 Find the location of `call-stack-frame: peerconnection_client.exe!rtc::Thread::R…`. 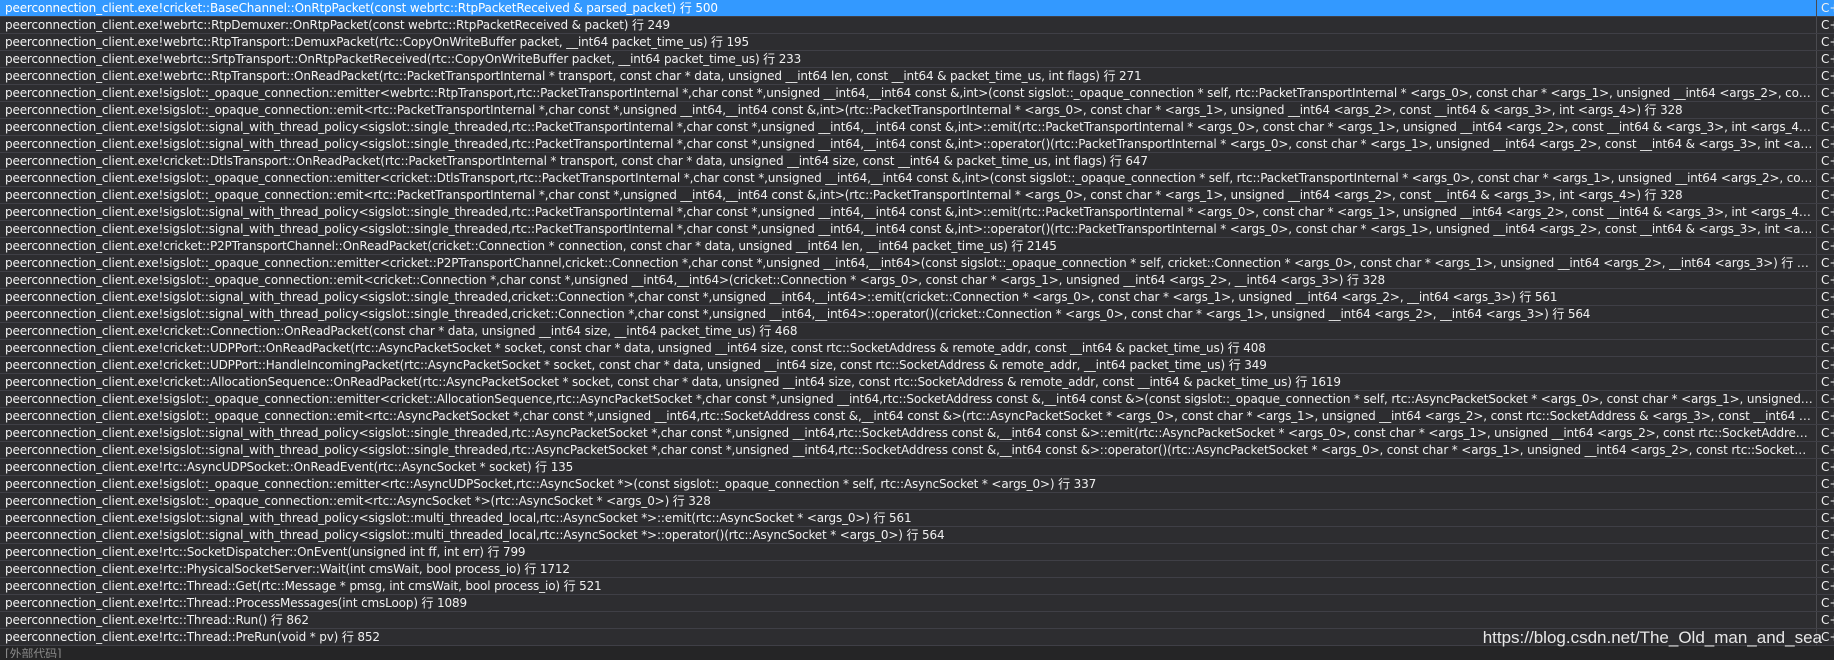

call-stack-frame: peerconnection_client.exe!rtc::Thread::R… is located at coordinates (917, 620).